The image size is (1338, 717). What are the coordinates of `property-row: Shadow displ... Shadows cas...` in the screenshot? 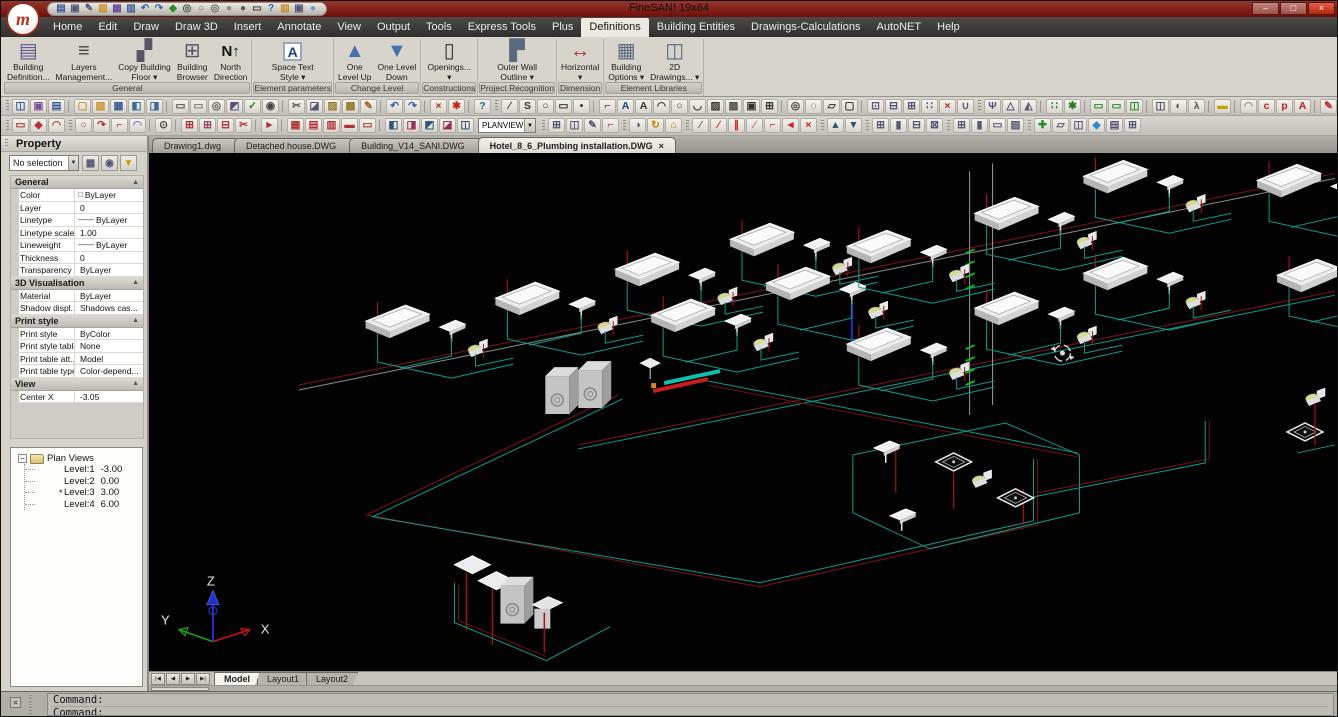 It's located at (77, 308).